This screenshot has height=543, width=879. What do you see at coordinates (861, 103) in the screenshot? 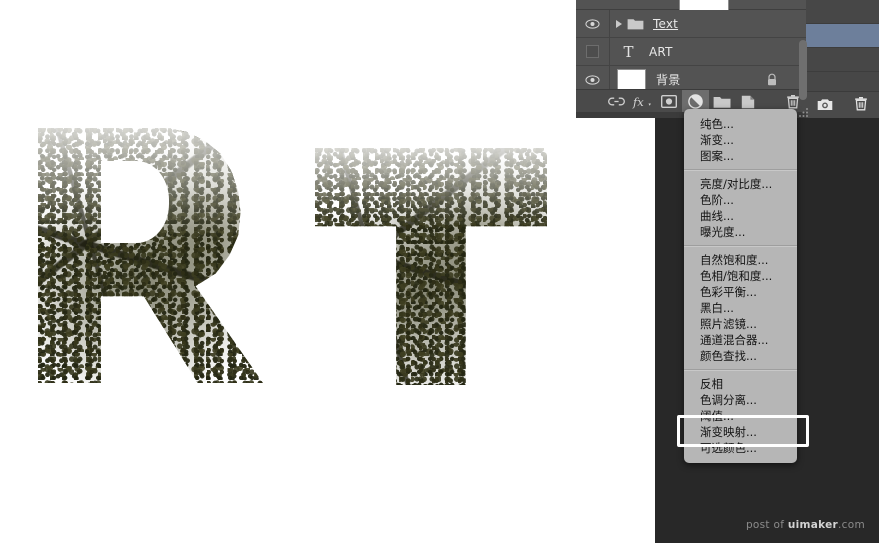
I see `trash-icon` at bounding box center [861, 103].